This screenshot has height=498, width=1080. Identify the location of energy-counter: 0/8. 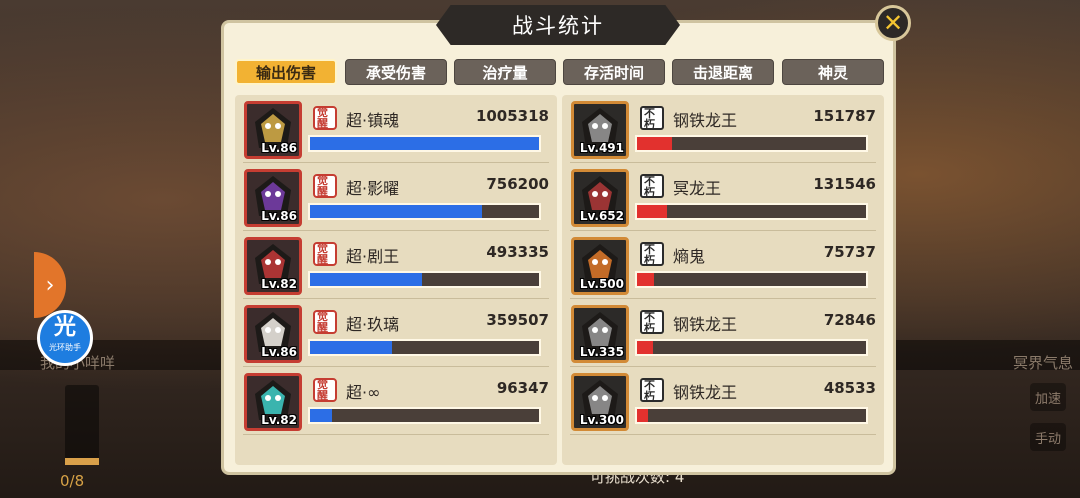
(72, 481).